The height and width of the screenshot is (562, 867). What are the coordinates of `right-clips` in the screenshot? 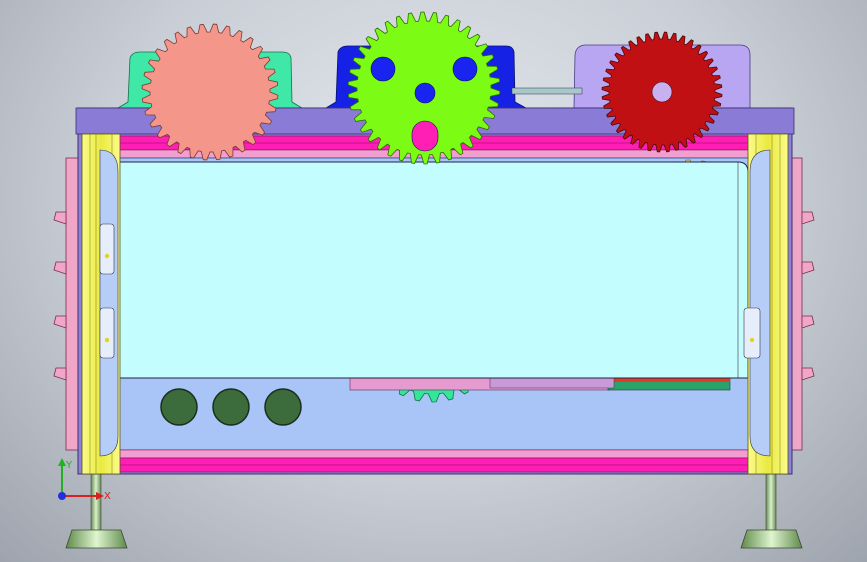 It's located at (808, 296).